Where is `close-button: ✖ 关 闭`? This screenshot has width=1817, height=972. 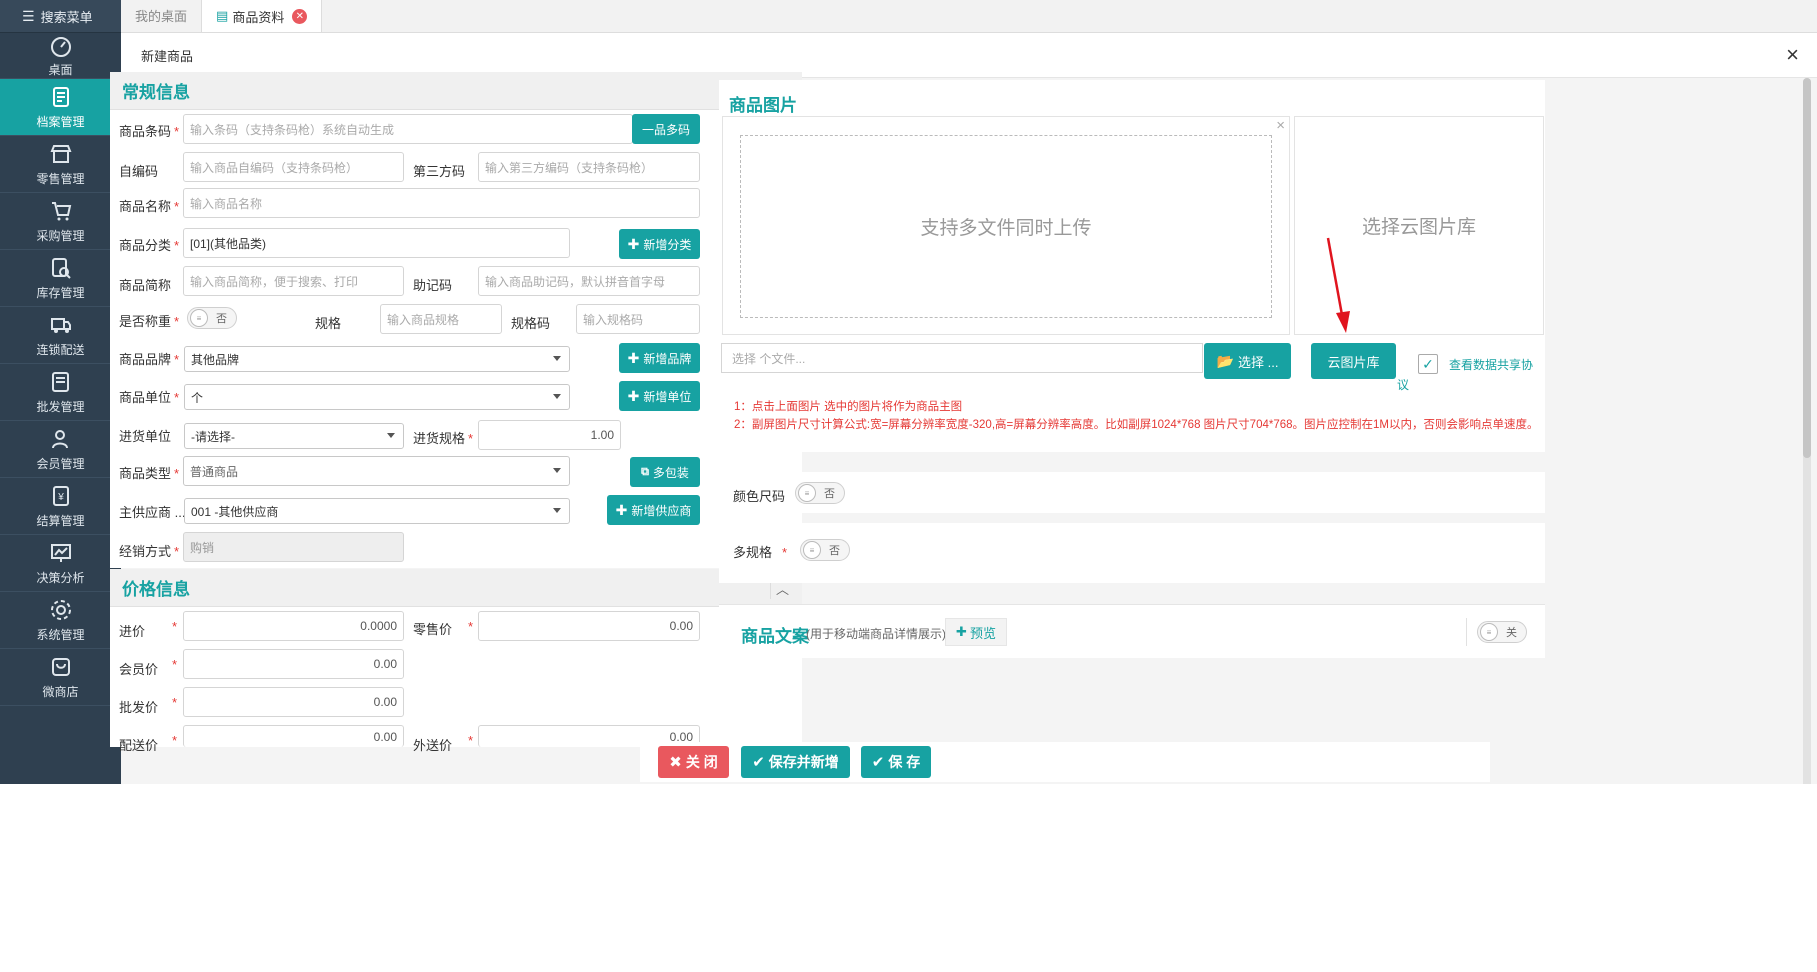
close-button: ✖ 关 闭 is located at coordinates (693, 762).